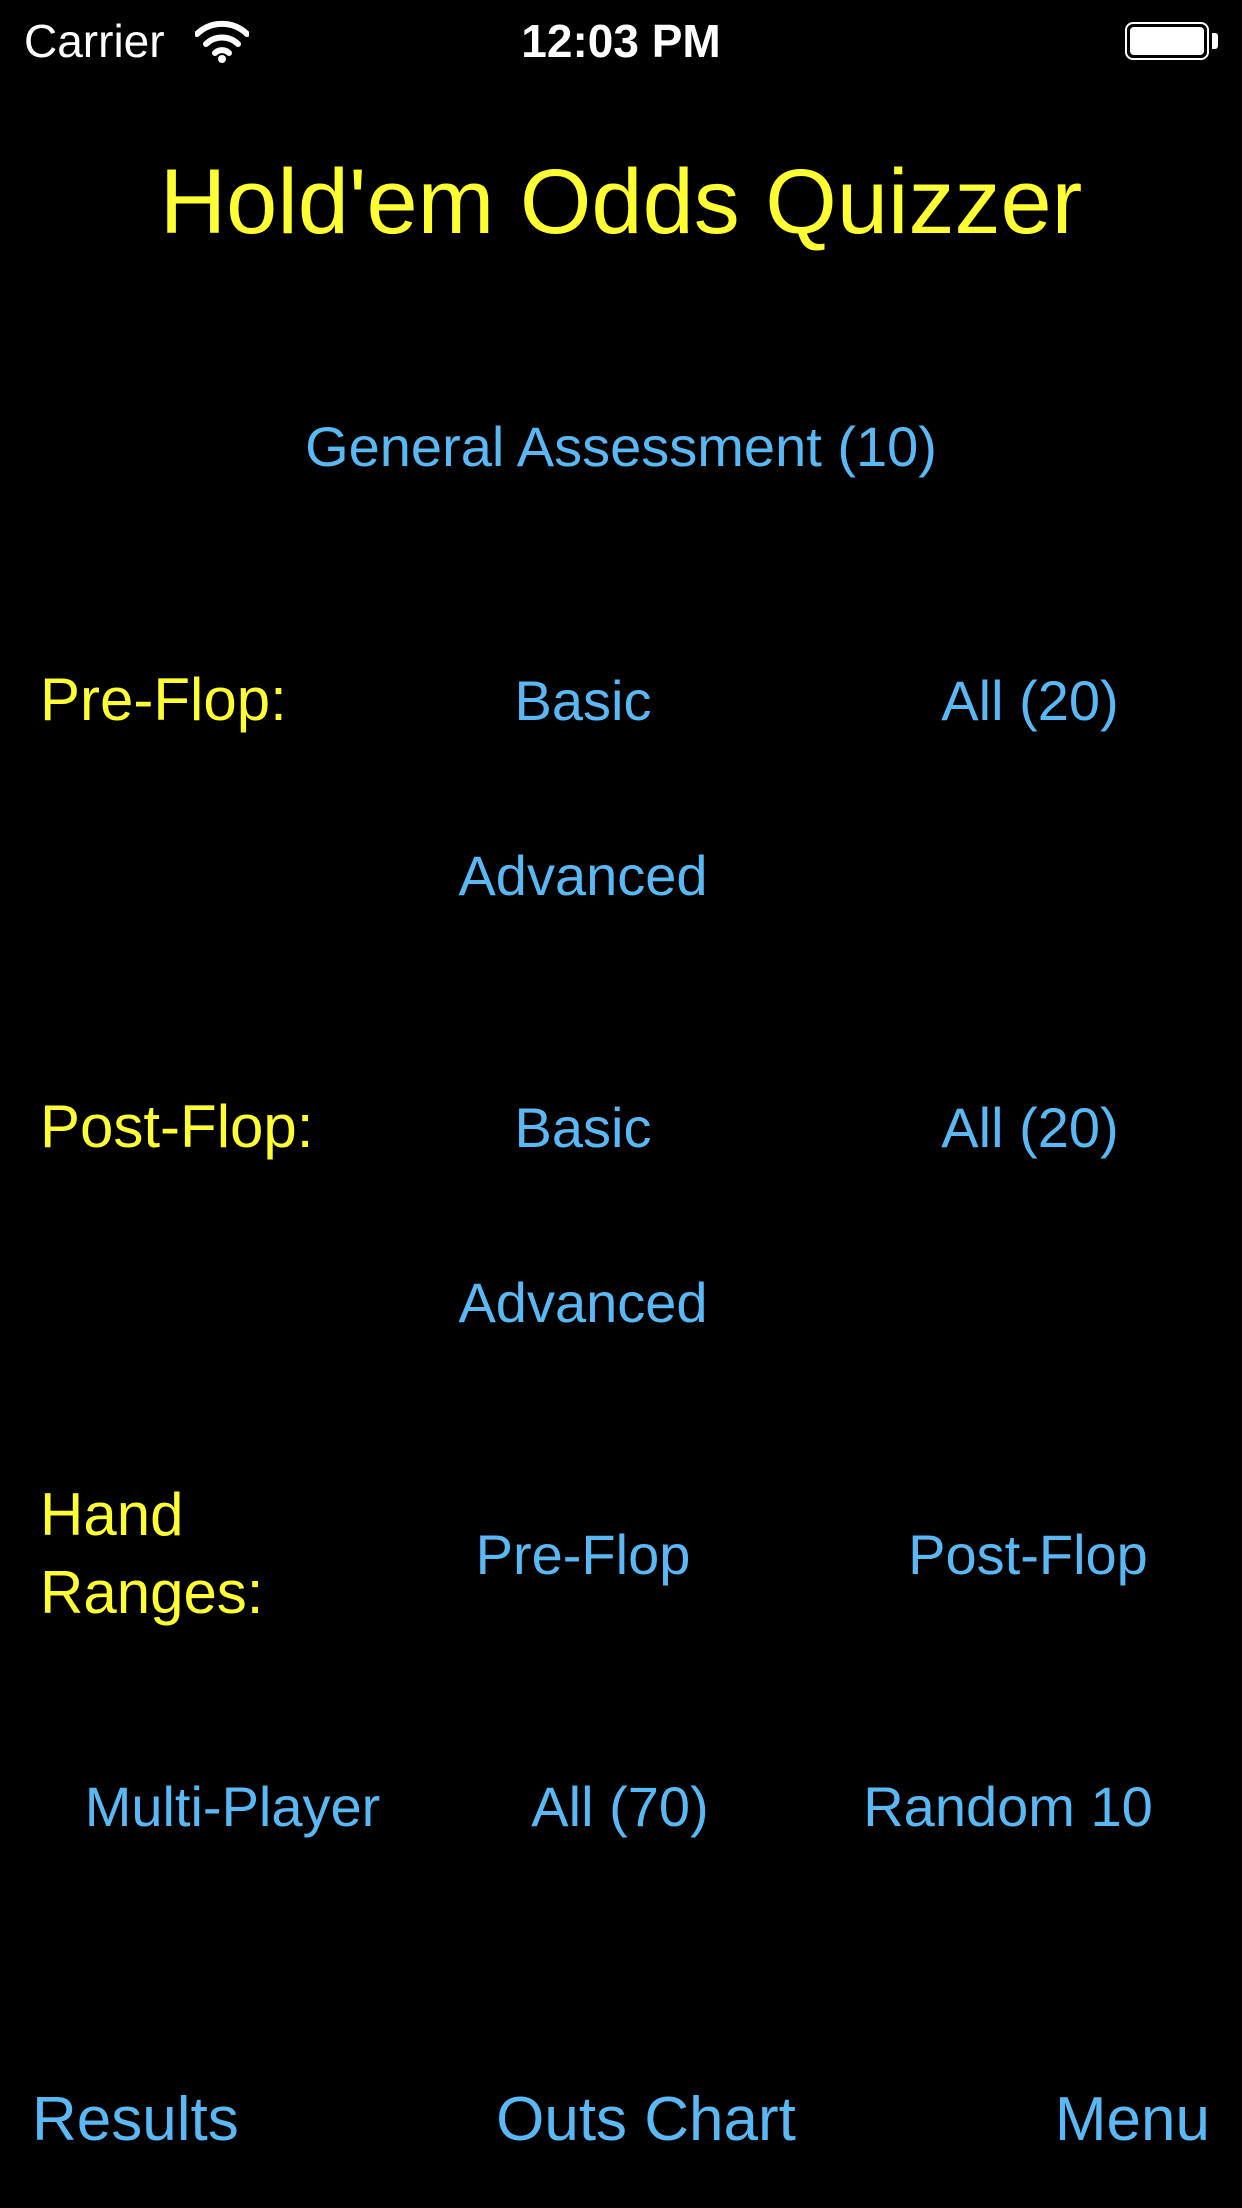  What do you see at coordinates (583, 1302) in the screenshot?
I see `post-flop-advanced-button: Advanced` at bounding box center [583, 1302].